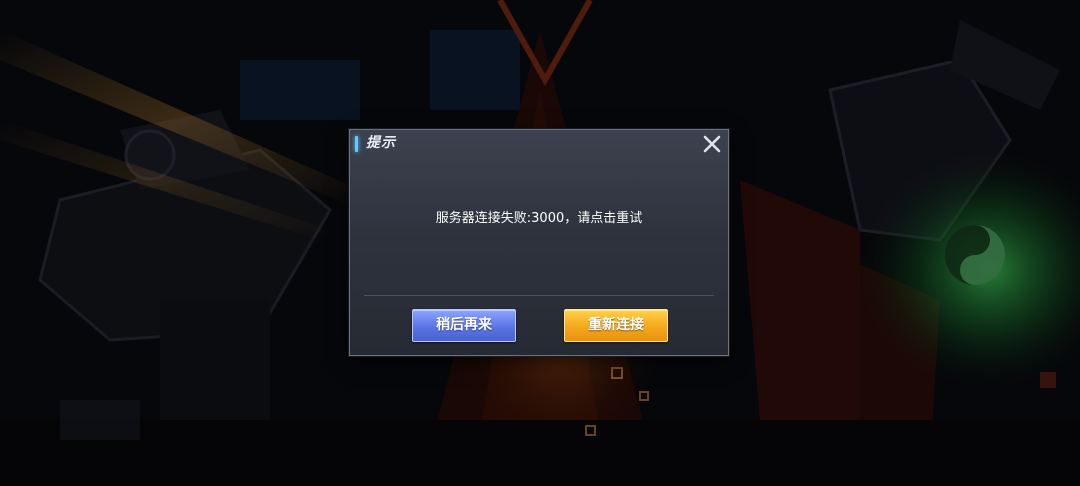  Describe the element at coordinates (539, 218) in the screenshot. I see `dialog-message: 服务器连接失败:3000，请点击重试` at that location.